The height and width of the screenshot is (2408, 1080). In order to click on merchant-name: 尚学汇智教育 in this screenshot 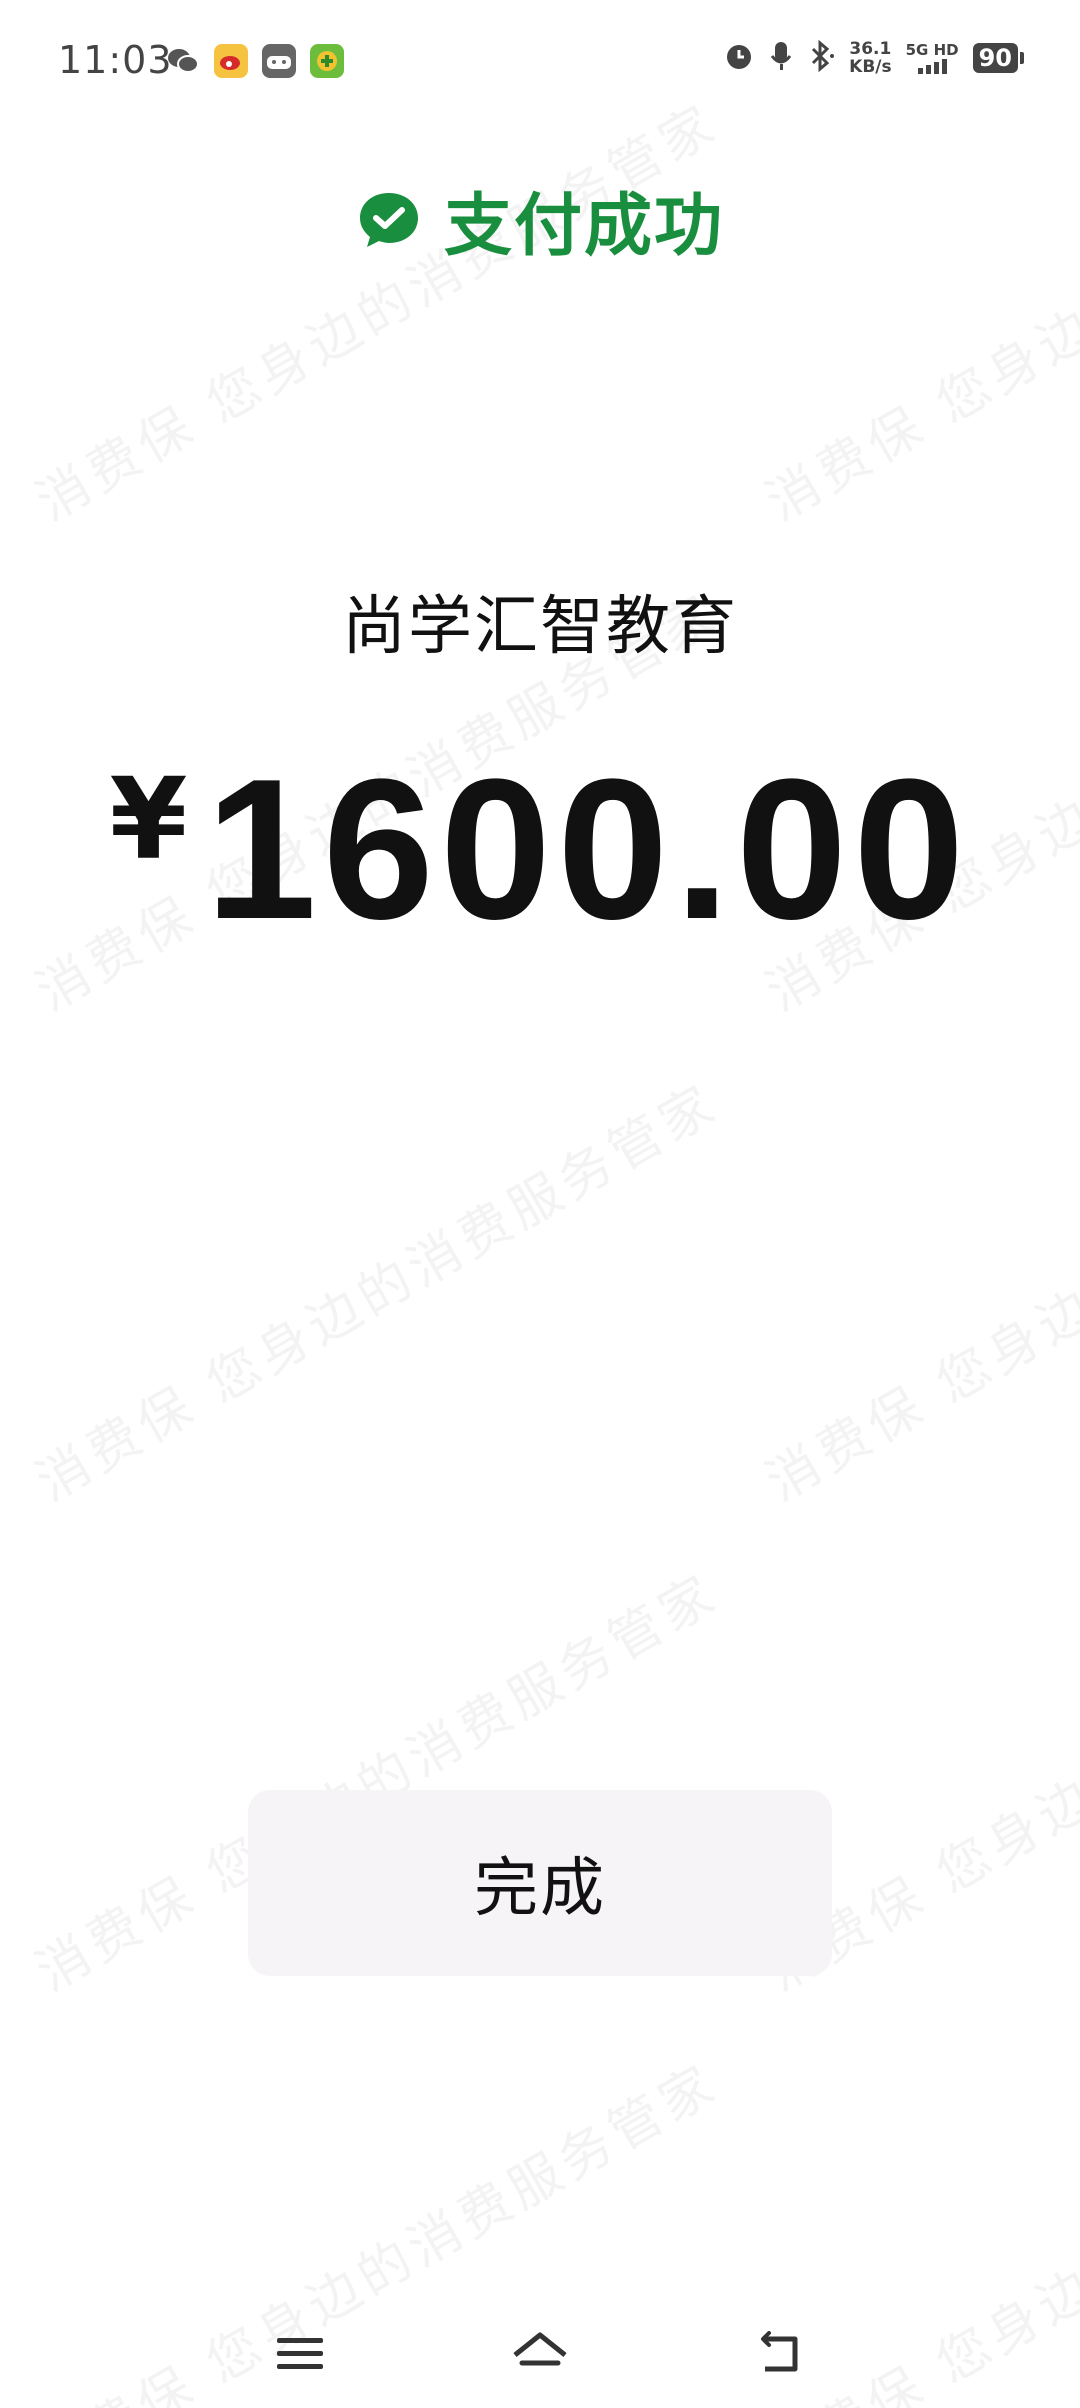, I will do `click(540, 627)`.